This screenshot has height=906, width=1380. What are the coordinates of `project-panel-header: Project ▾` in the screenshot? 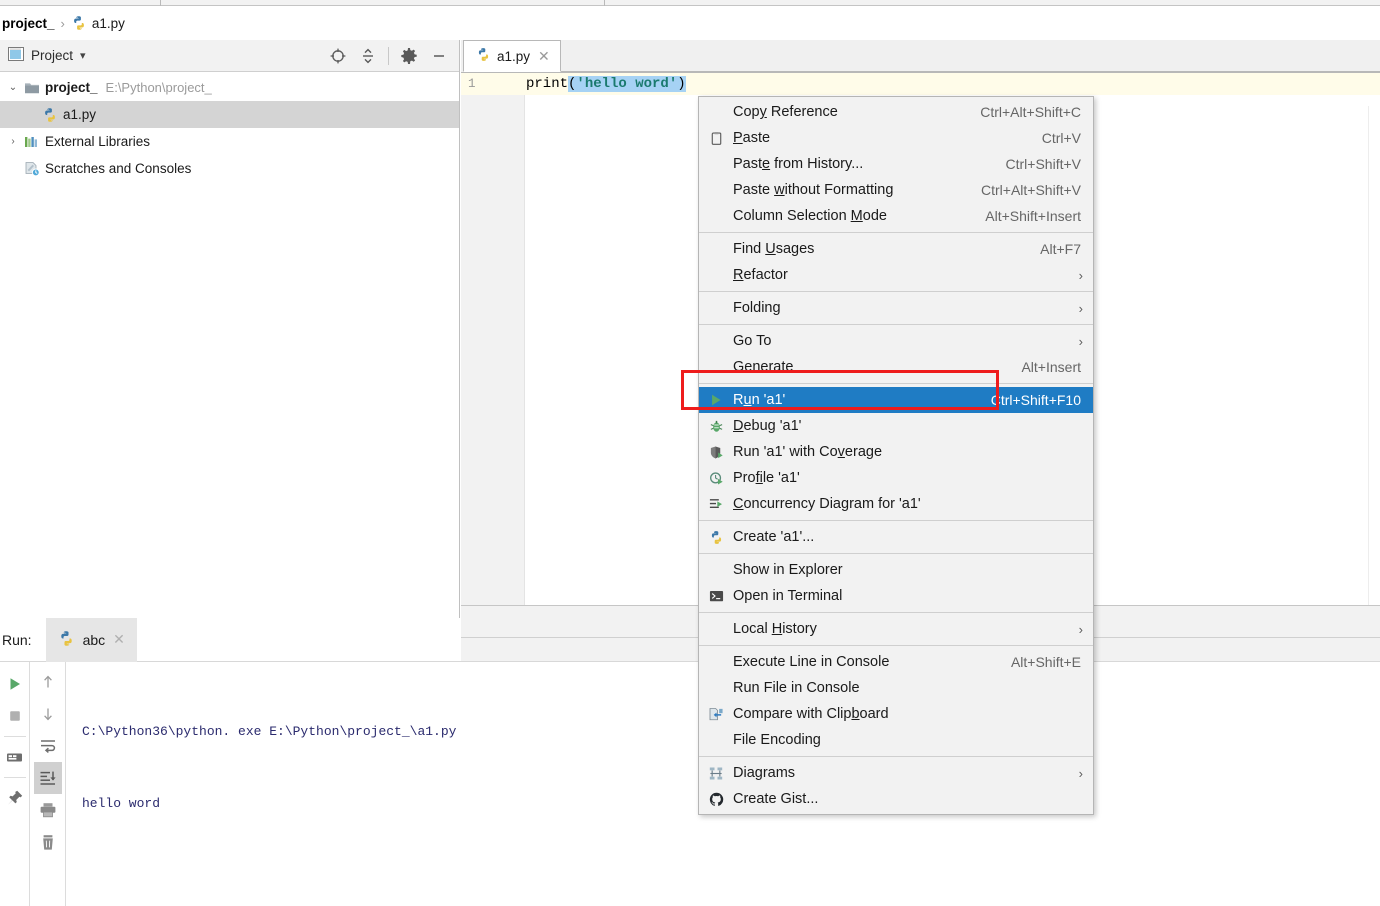 It's located at (229, 56).